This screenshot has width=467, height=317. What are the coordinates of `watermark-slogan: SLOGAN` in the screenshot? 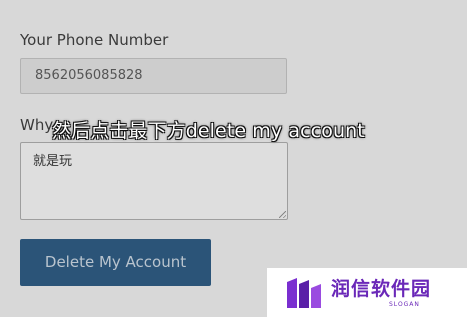 It's located at (404, 304).